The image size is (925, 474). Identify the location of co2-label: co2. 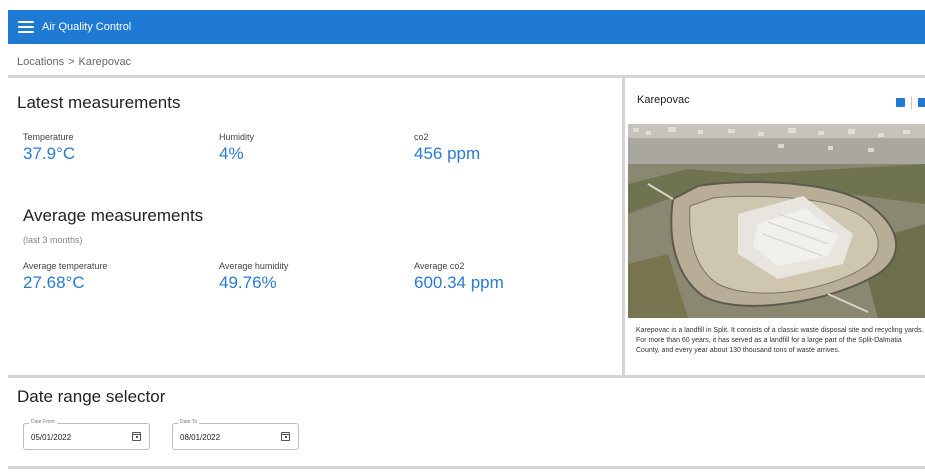
(421, 137).